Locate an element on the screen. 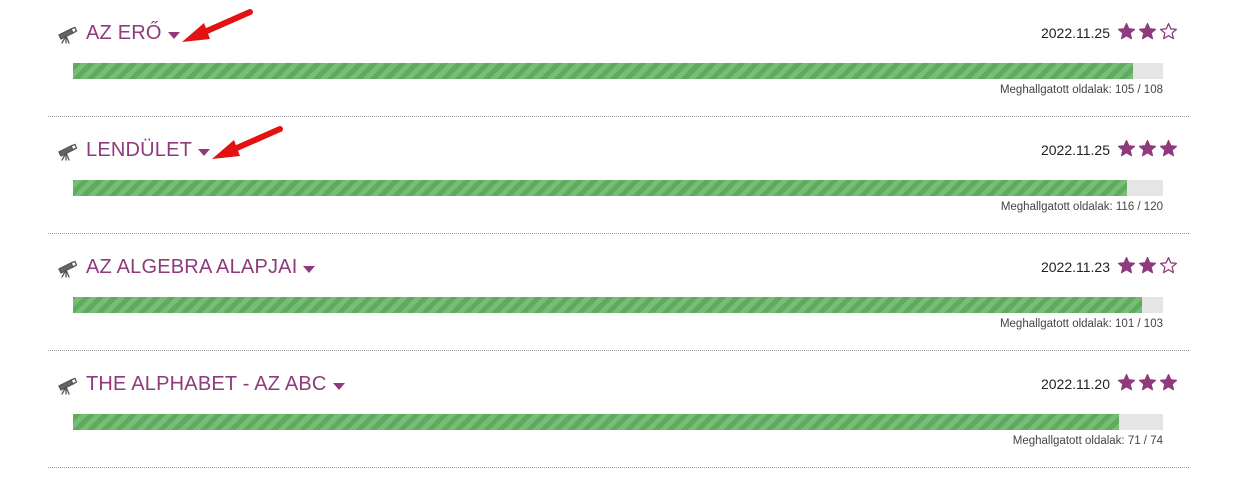  listen-date: 2022.11.23 is located at coordinates (1075, 267).